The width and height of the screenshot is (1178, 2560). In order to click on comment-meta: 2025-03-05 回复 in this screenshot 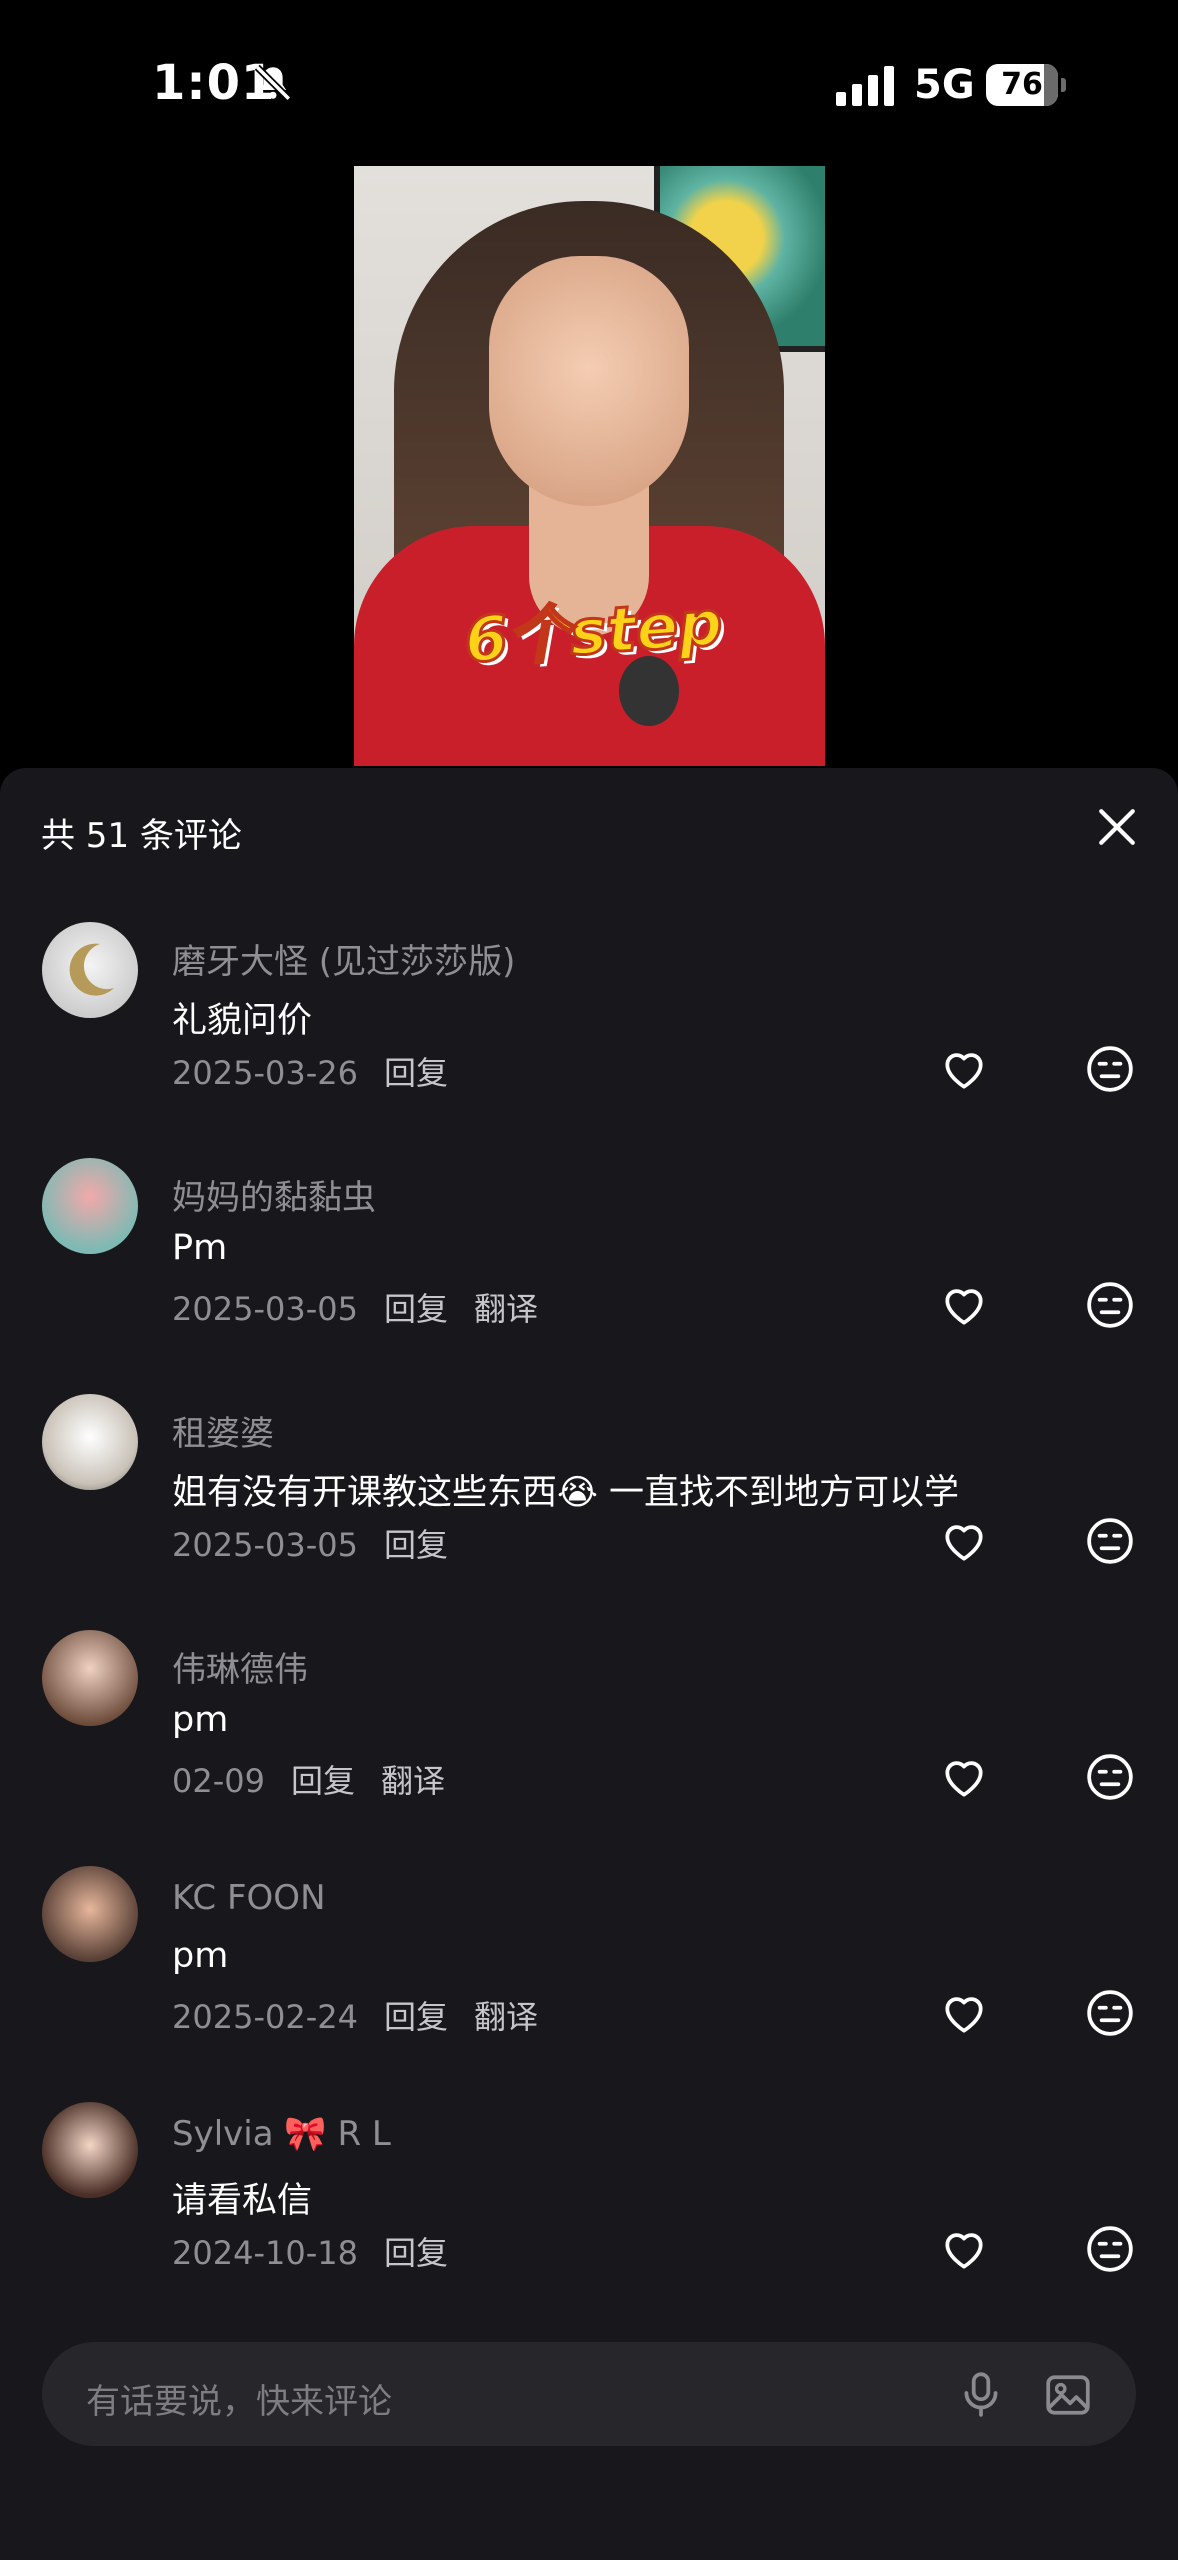, I will do `click(323, 1543)`.